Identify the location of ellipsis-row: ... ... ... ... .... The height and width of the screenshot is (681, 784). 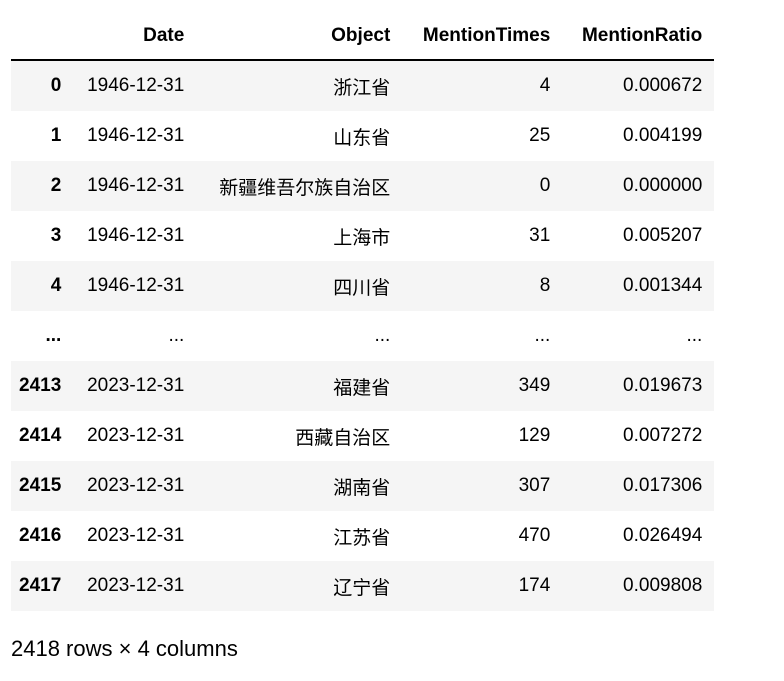
(363, 336).